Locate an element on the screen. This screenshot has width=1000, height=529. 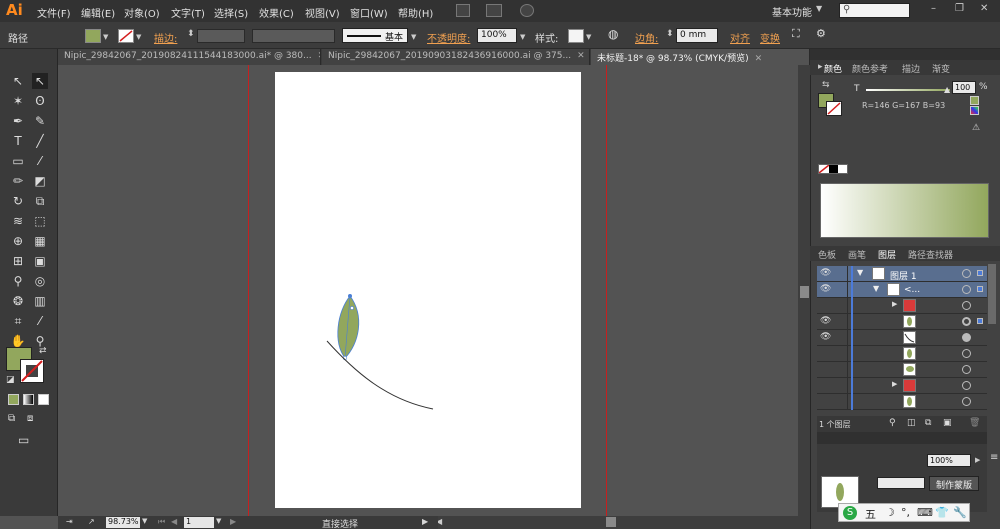
panel-menu-icon: ⚙ is located at coordinates (821, 33).